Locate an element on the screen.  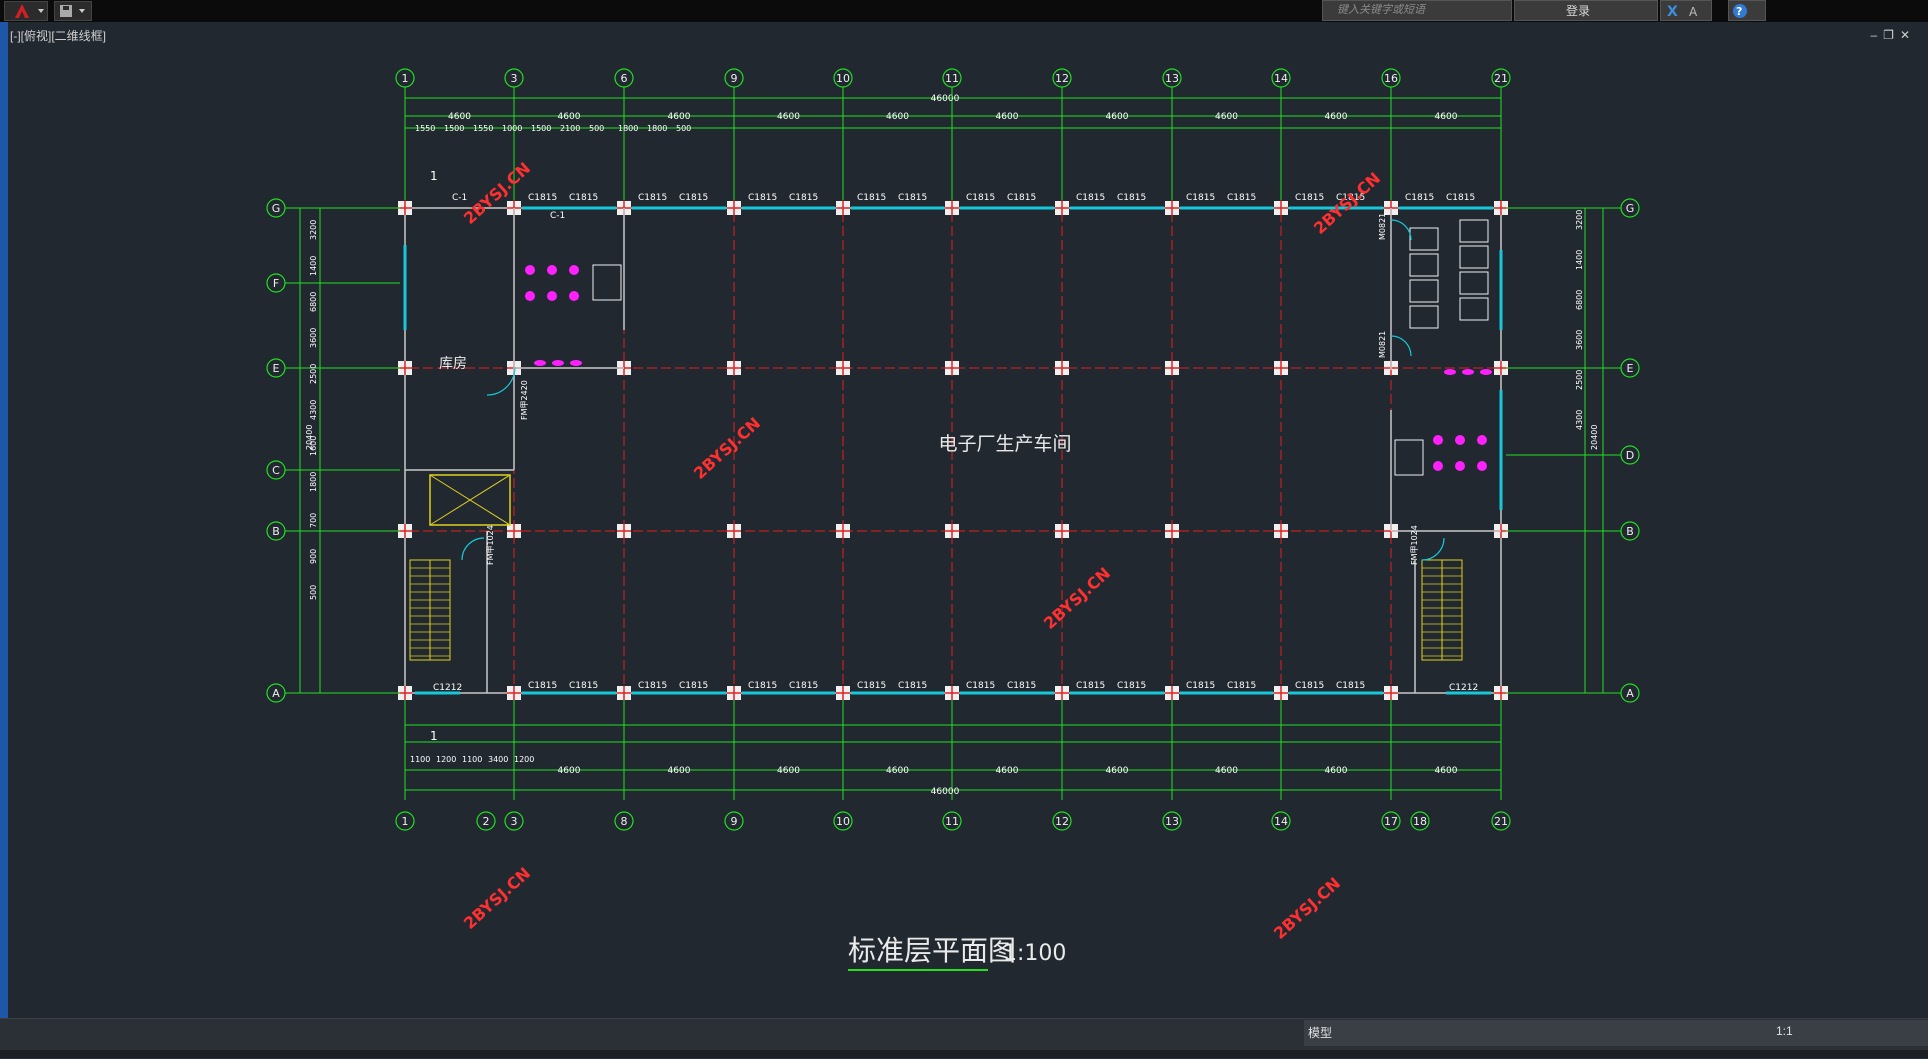
dim-text: 1600 is located at coordinates (313, 446).